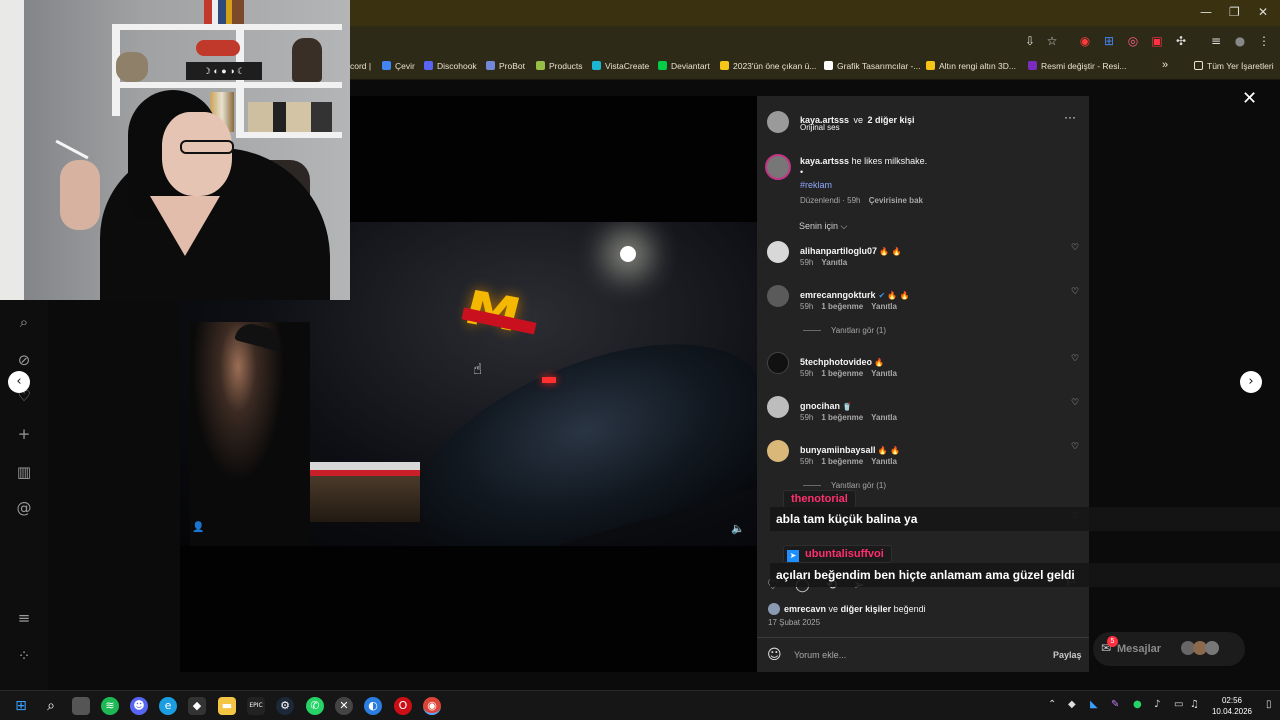  Describe the element at coordinates (24, 434) in the screenshot. I see `create-plus-icon: +` at that location.